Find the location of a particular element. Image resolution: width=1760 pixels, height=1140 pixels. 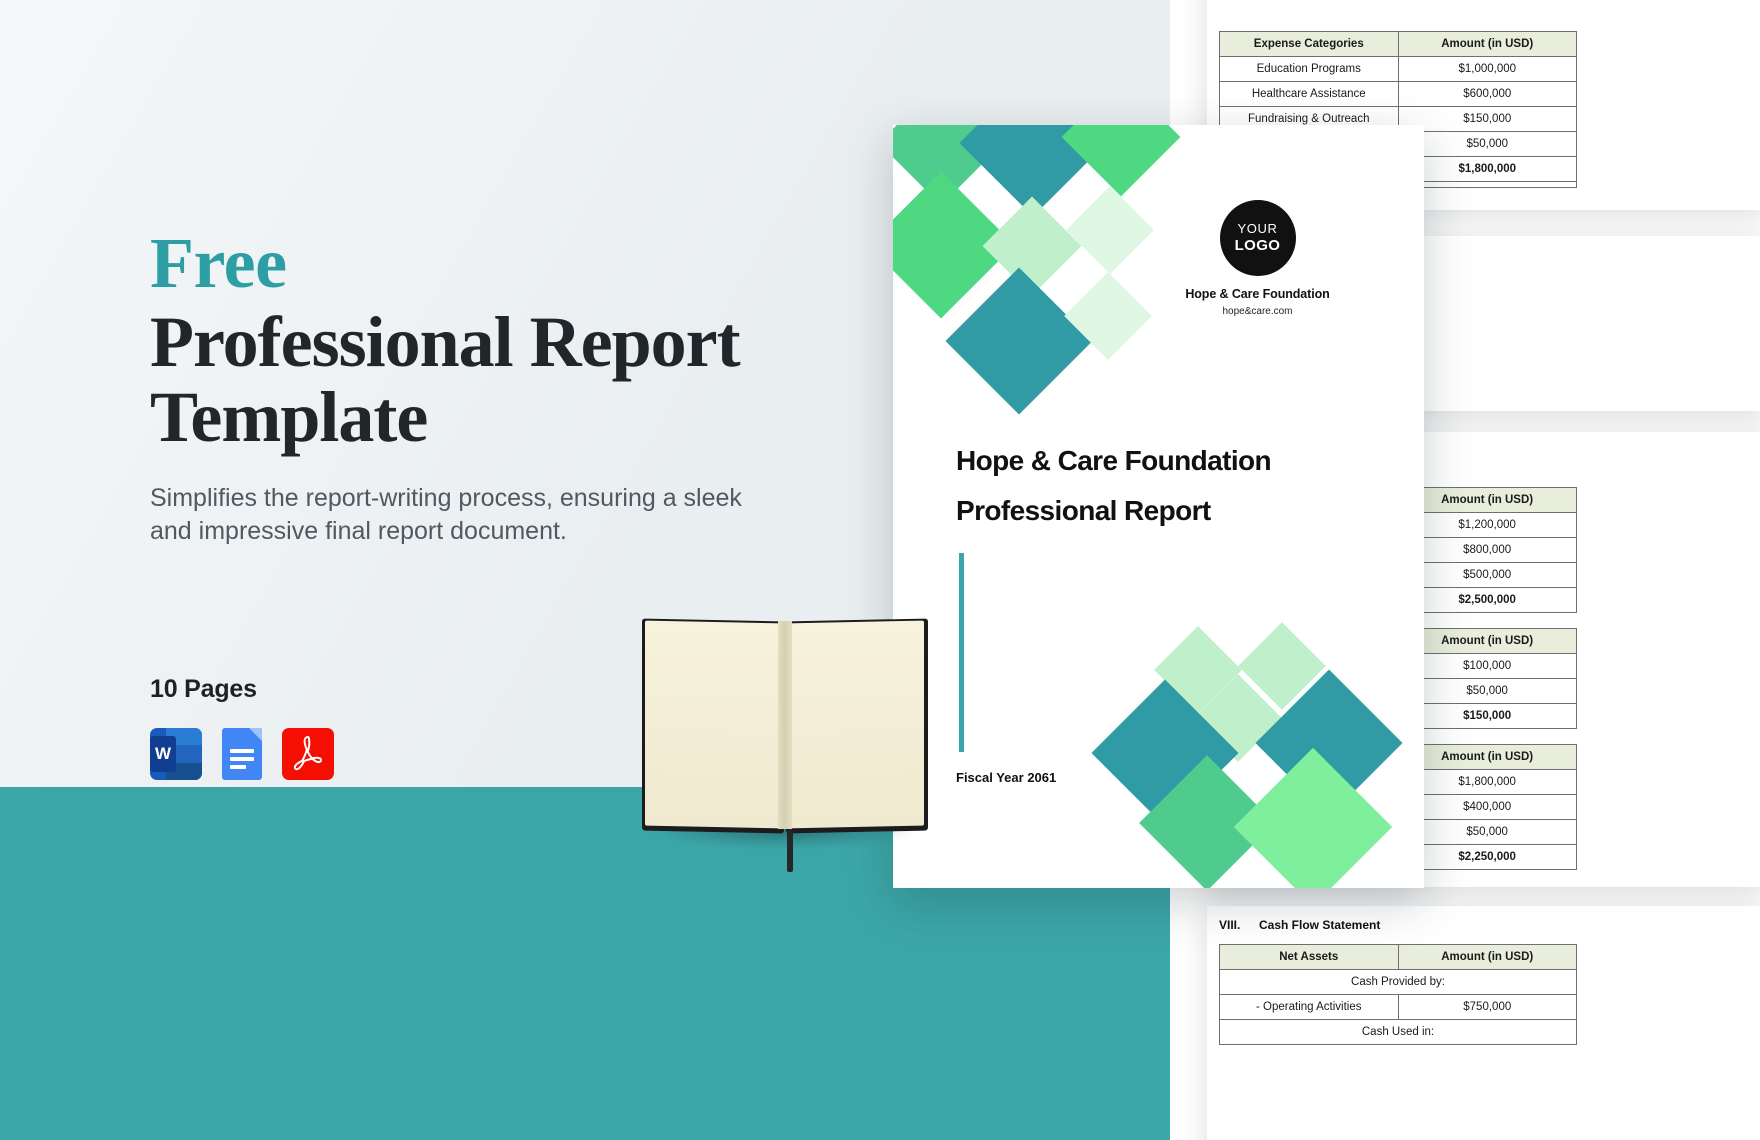

free-badge: Free is located at coordinates (218, 263).